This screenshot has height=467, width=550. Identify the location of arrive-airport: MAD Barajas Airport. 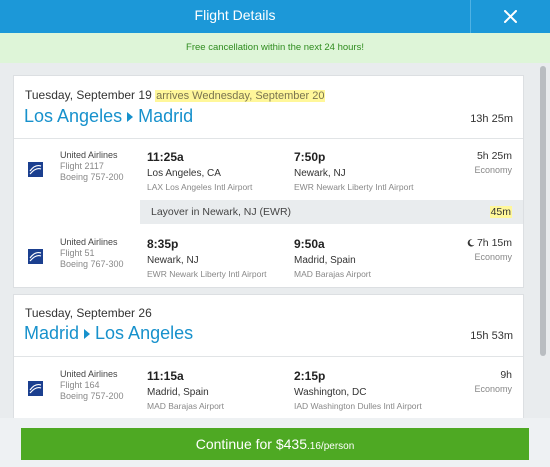
(332, 274).